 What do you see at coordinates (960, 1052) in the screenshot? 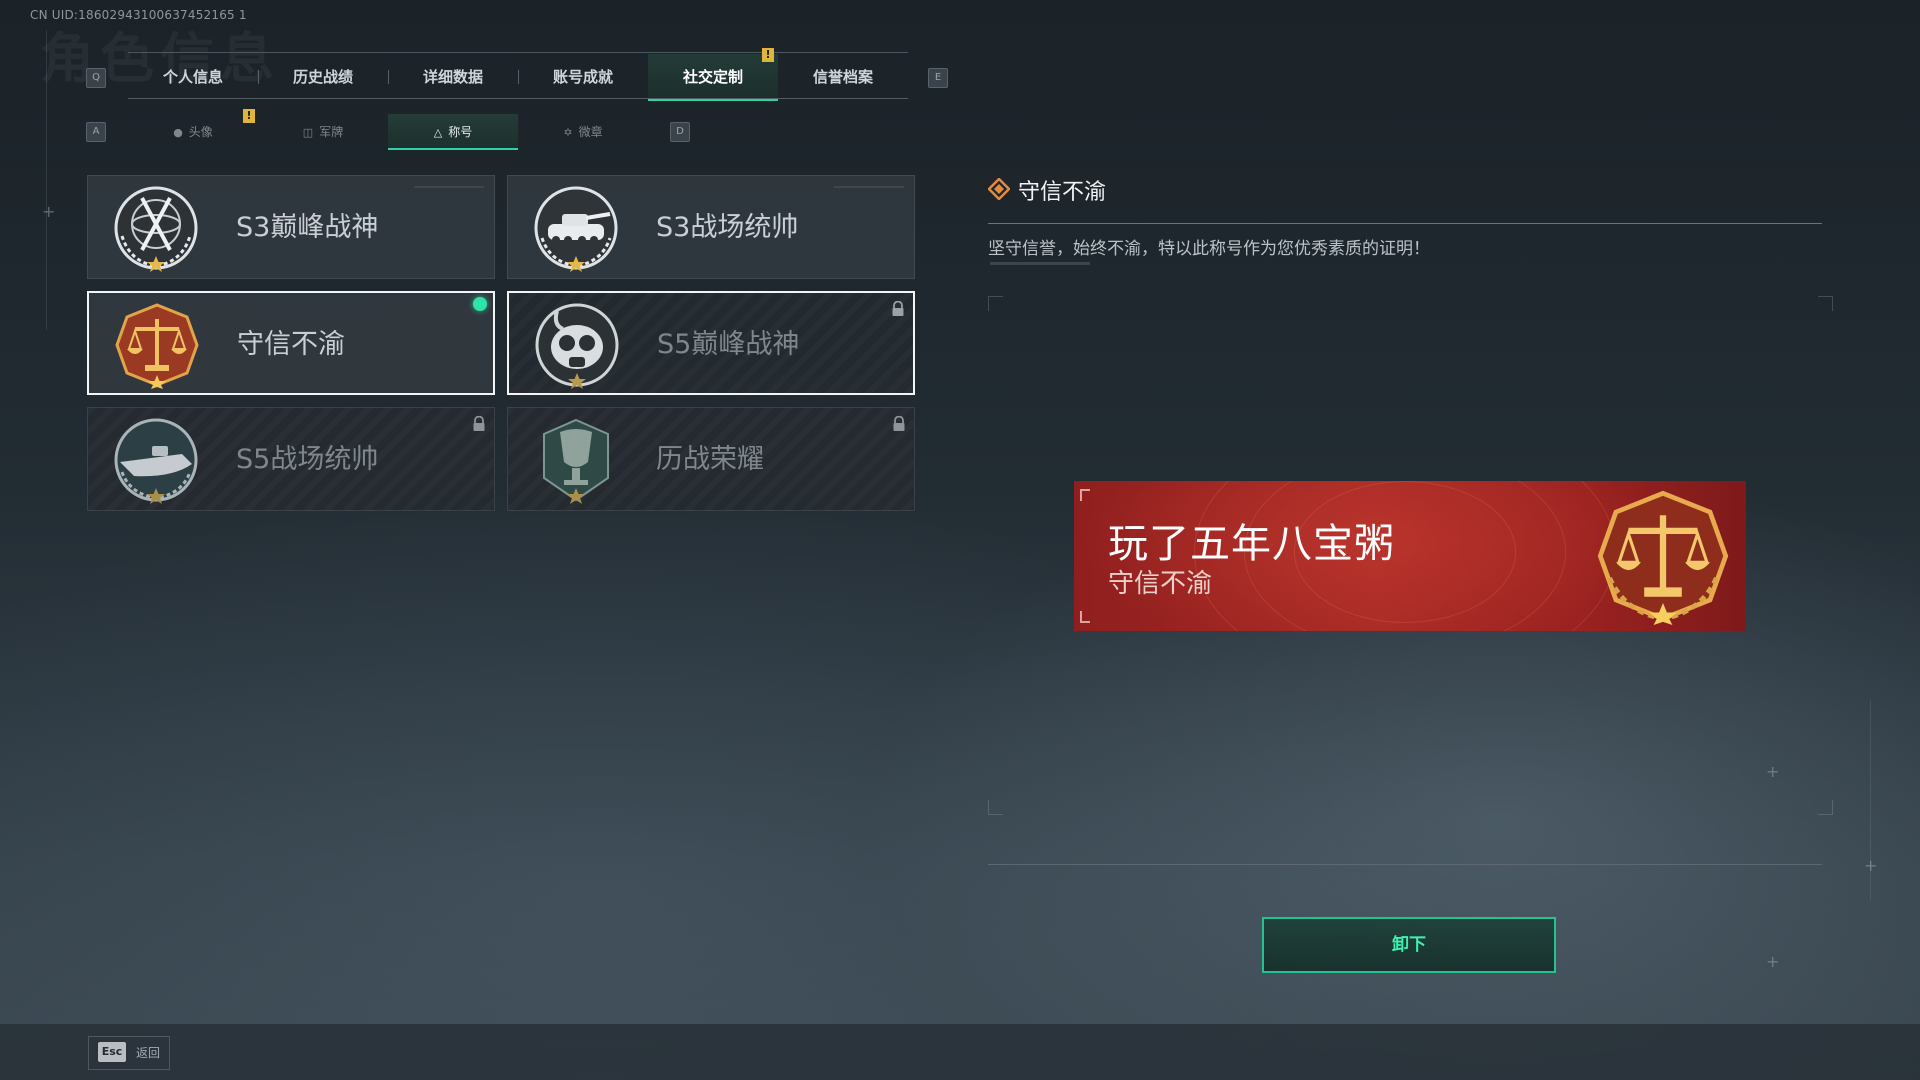
I see `footer-bar` at bounding box center [960, 1052].